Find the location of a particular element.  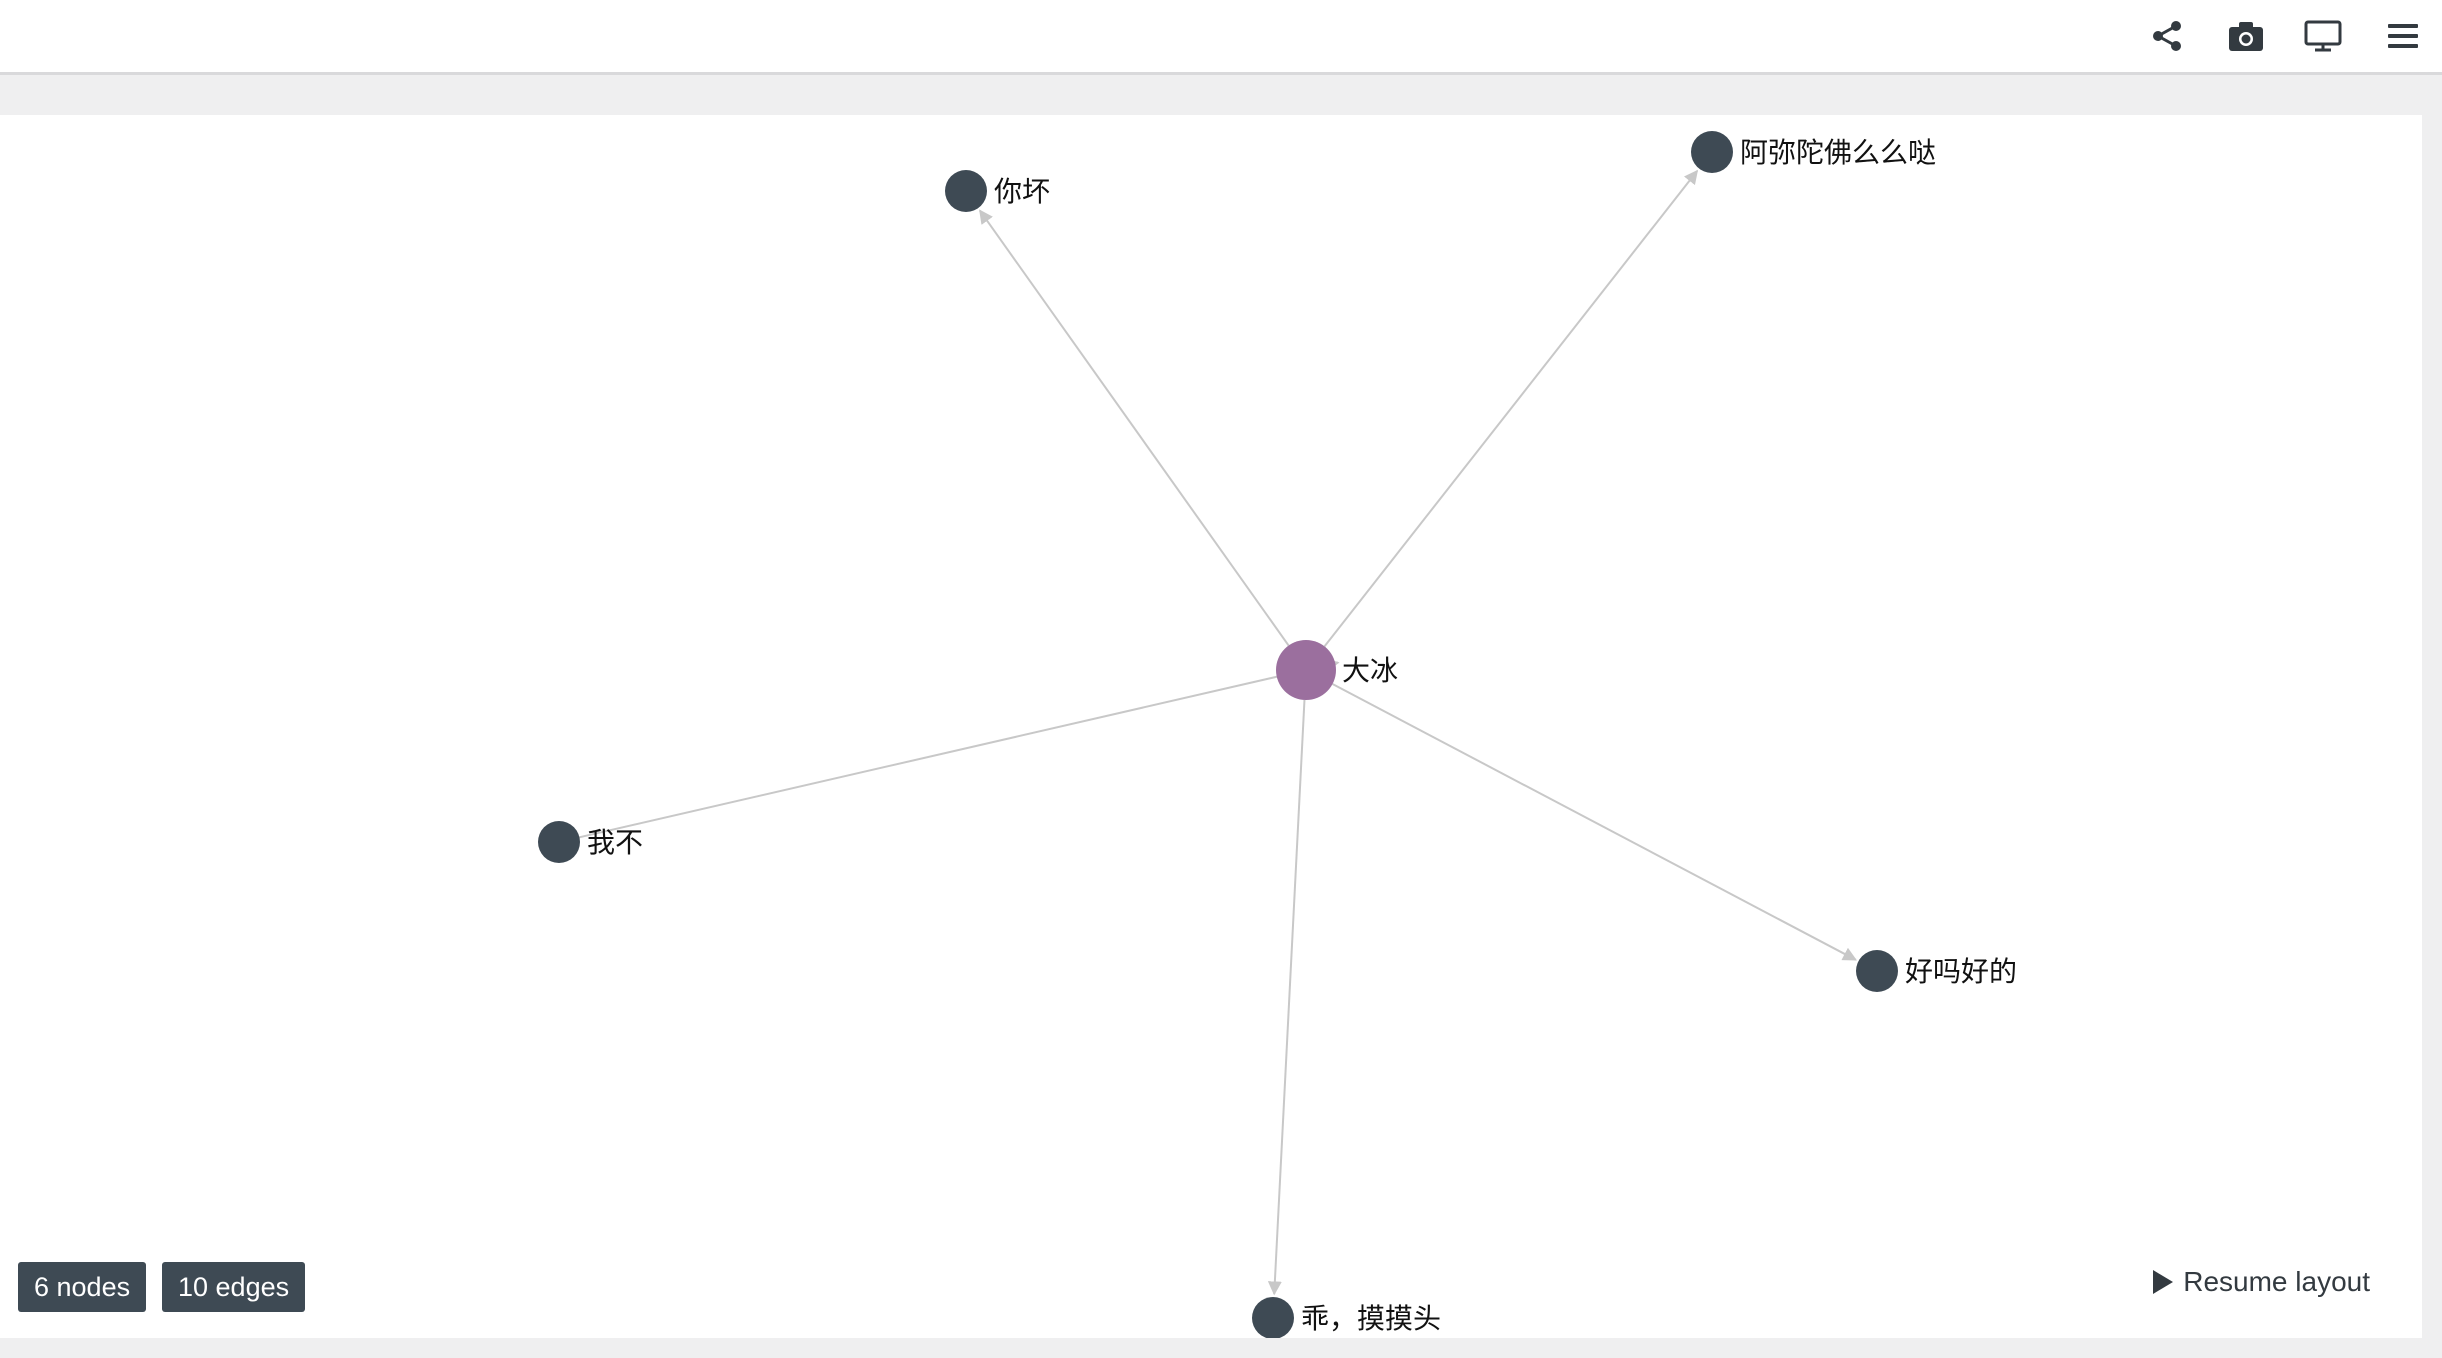

menu-icon is located at coordinates (2403, 36).